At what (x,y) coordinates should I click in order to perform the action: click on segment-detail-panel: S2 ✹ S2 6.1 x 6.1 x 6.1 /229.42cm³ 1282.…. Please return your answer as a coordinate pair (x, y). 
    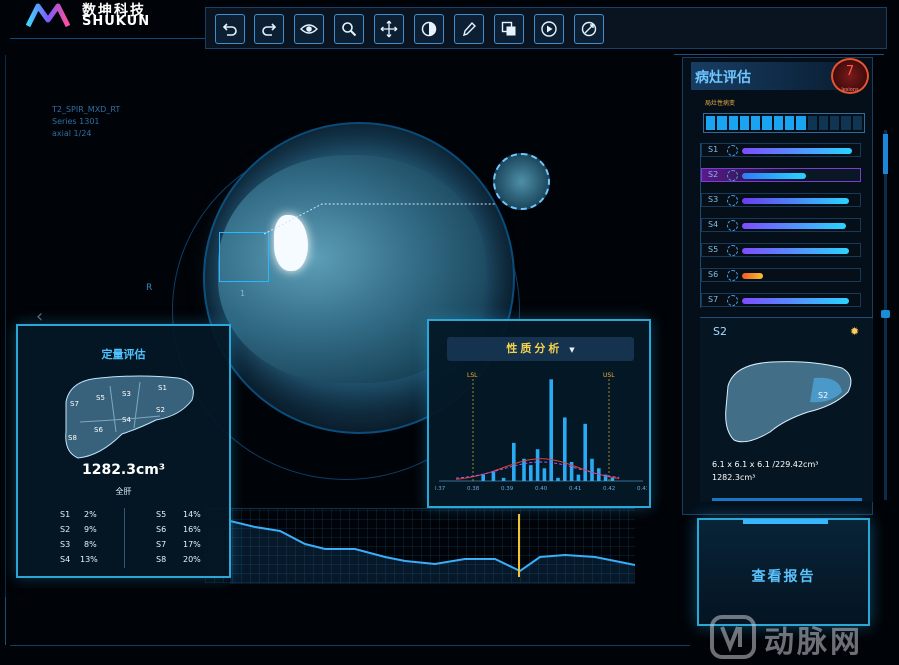
    Looking at the image, I should click on (786, 409).